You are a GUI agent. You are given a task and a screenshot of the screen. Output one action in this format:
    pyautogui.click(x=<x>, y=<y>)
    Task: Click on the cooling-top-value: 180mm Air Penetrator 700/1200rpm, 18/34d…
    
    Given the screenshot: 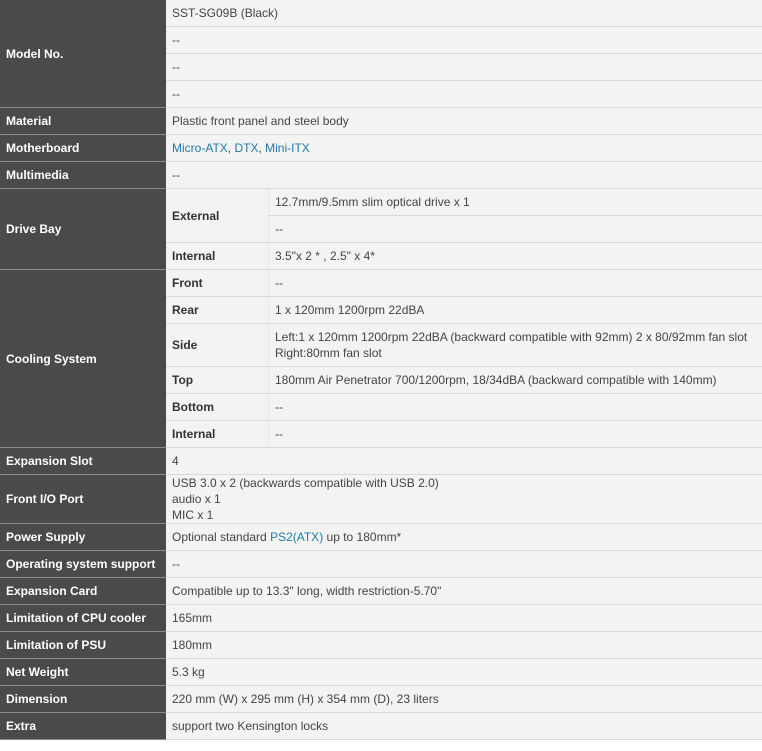 What is the action you would take?
    pyautogui.click(x=515, y=380)
    